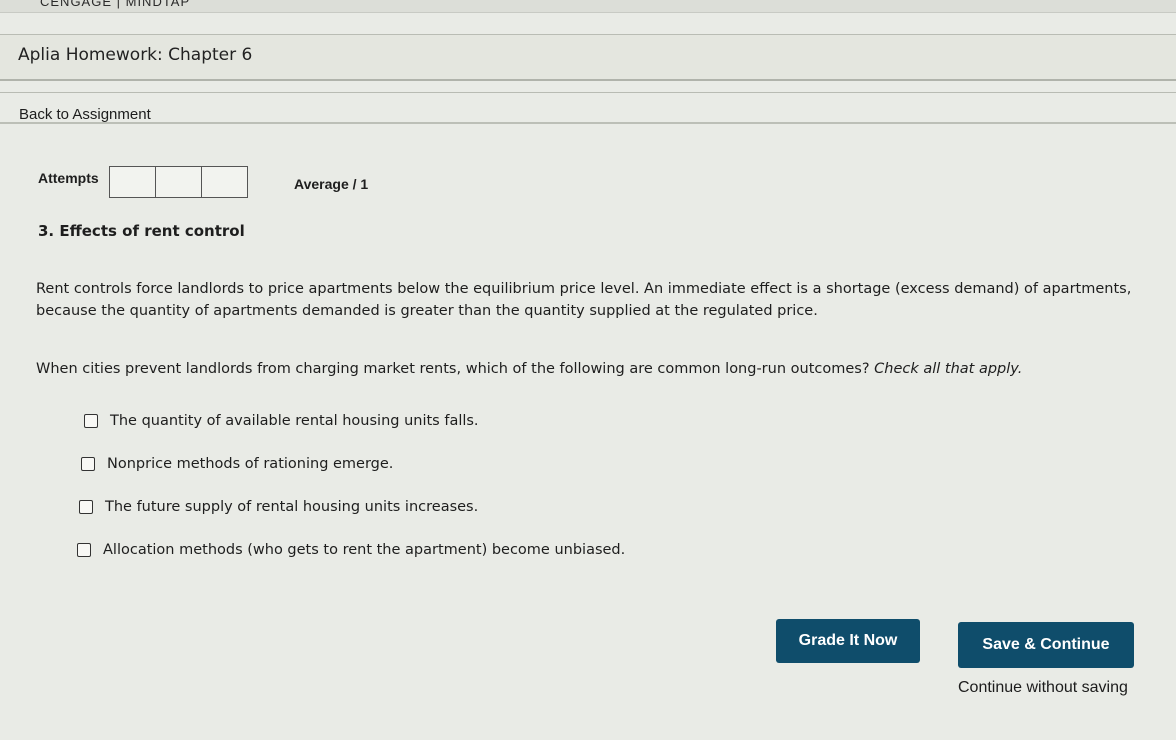  Describe the element at coordinates (115, 4) in the screenshot. I see `brand-logo: CENGAGE | MINDTAP` at that location.